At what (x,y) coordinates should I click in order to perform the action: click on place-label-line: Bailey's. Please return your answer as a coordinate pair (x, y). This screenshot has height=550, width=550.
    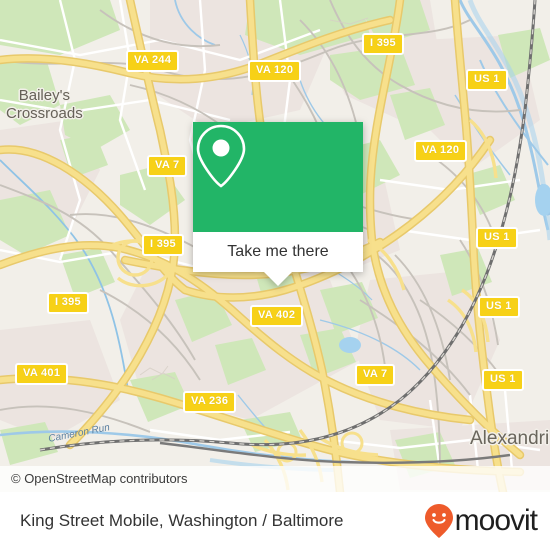
    Looking at the image, I should click on (44, 95).